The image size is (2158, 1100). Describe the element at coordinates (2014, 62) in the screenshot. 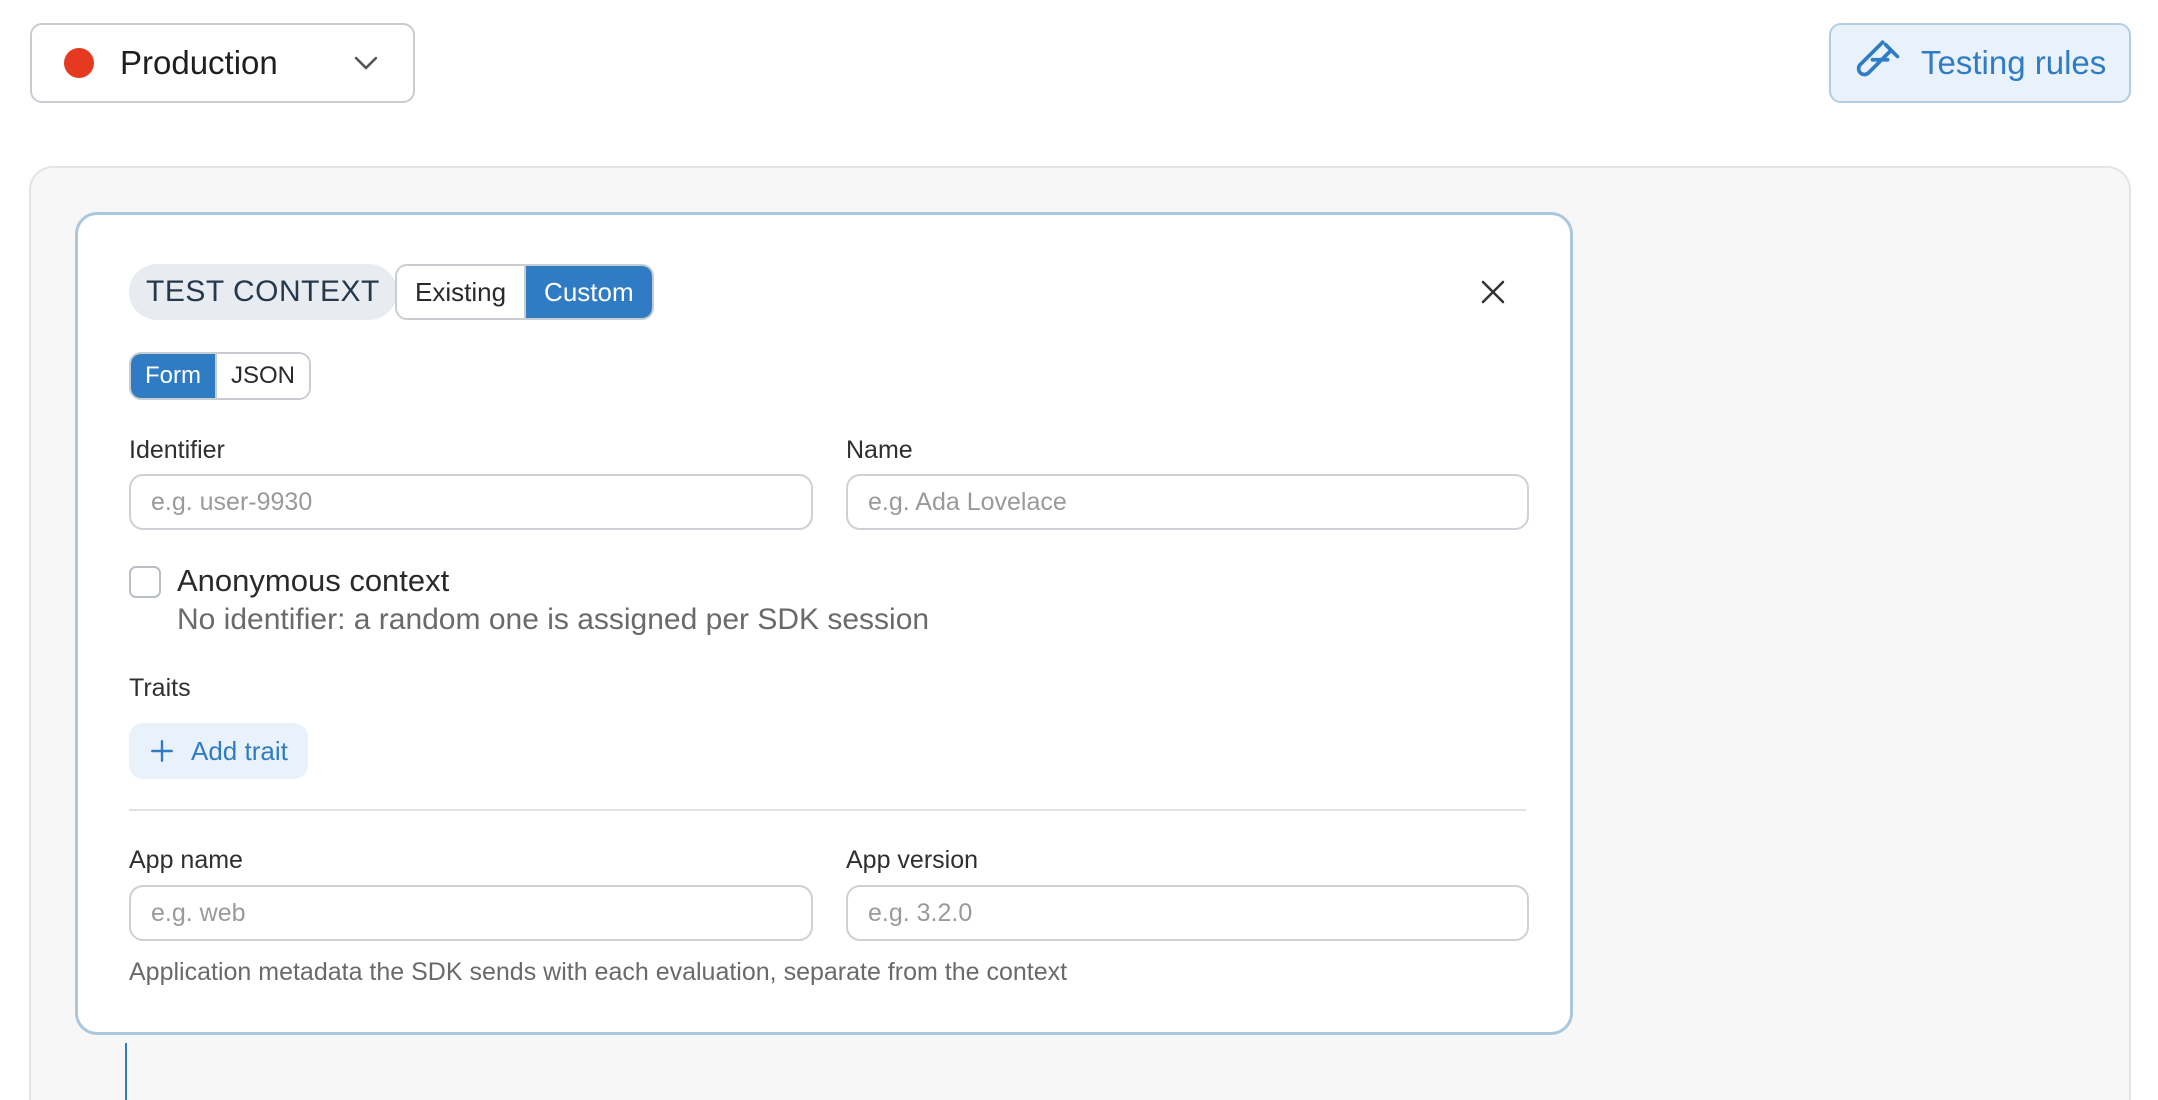

I see `testing-rules-label: Testing rules` at that location.